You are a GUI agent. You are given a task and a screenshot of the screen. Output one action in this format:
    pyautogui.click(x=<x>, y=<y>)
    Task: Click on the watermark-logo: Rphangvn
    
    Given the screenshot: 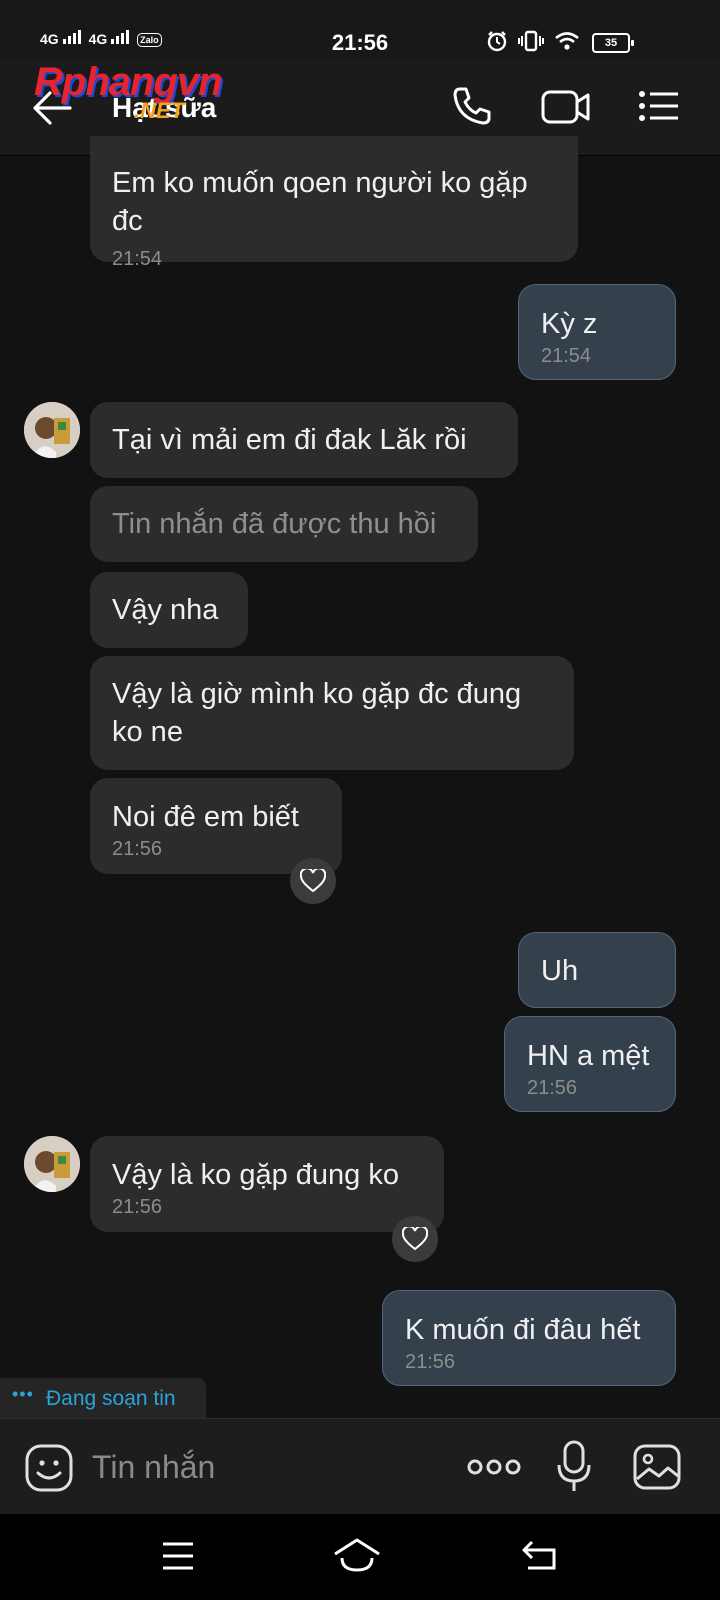 What is the action you would take?
    pyautogui.click(x=128, y=82)
    